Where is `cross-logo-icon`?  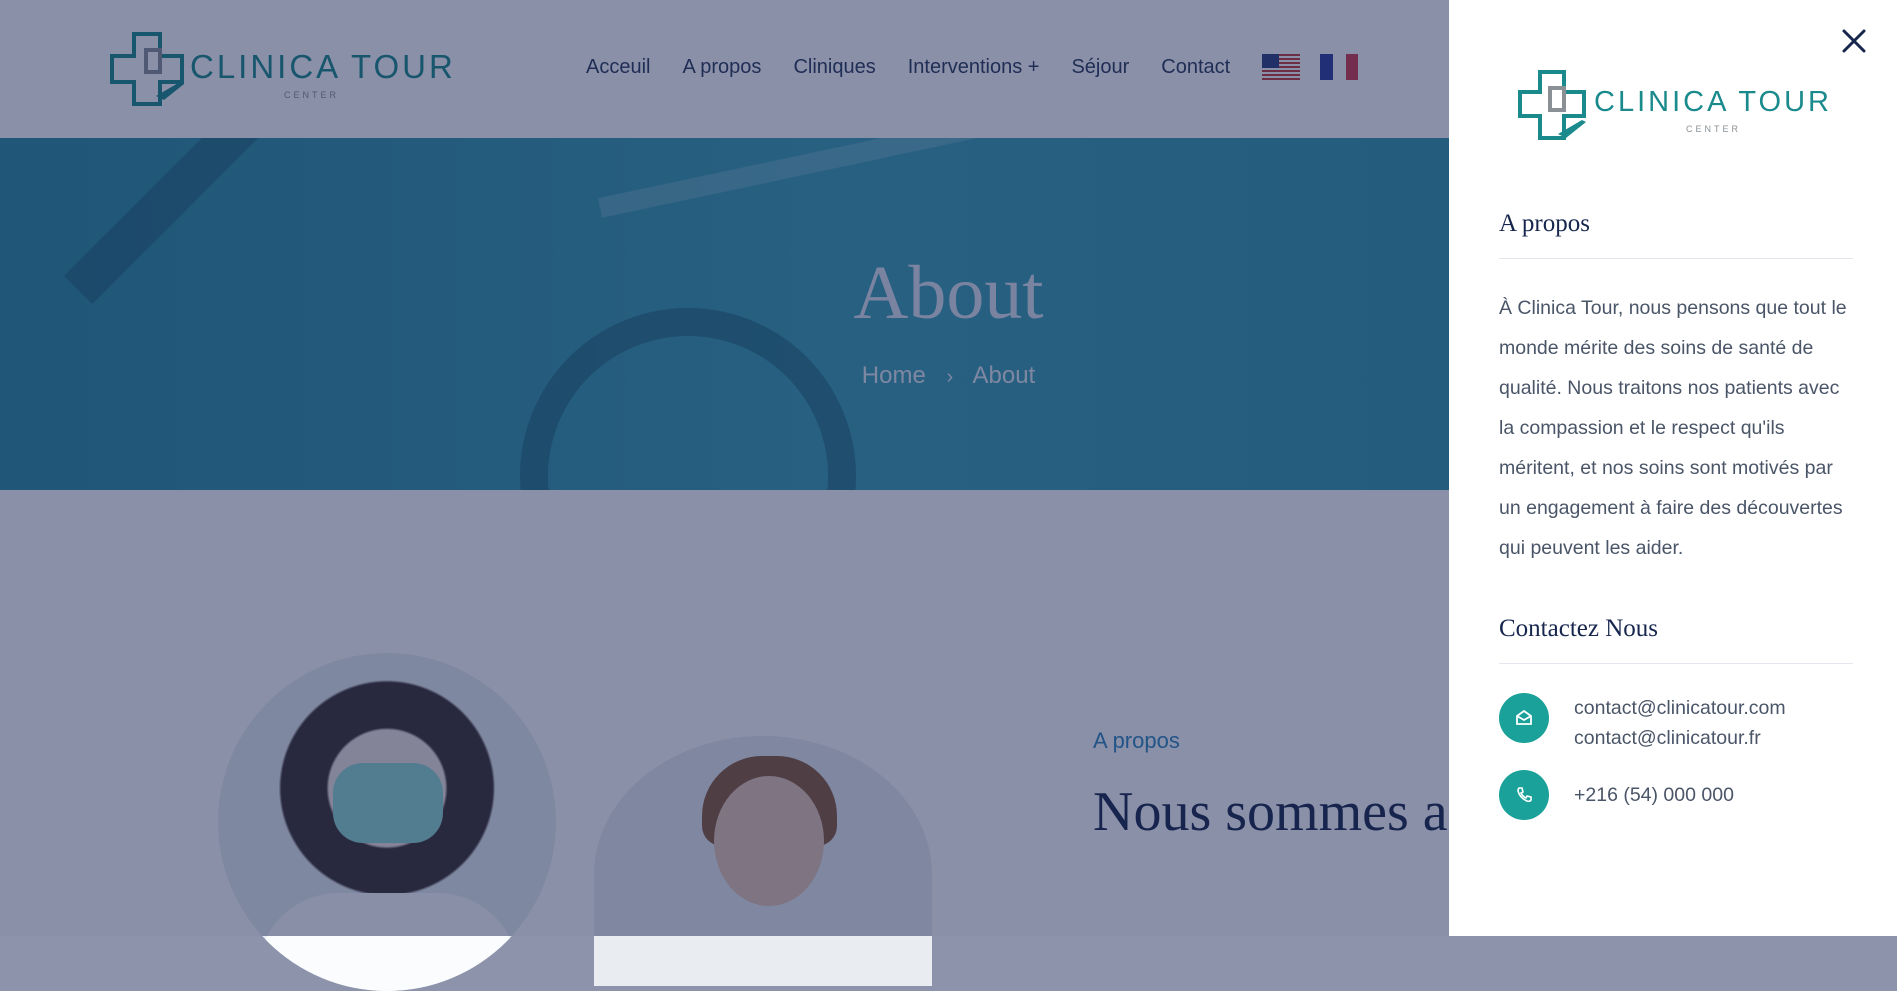
cross-logo-icon is located at coordinates (1552, 105).